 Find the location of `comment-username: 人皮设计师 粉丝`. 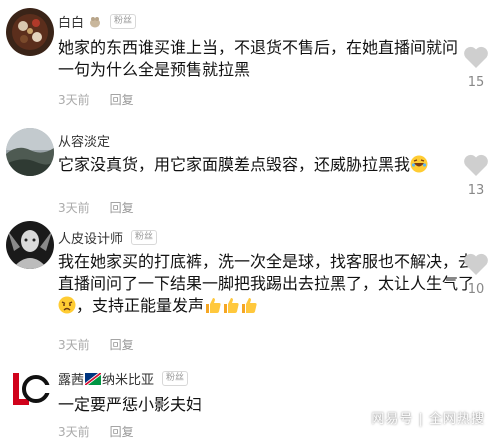

comment-username: 人皮设计师 粉丝 is located at coordinates (108, 237).